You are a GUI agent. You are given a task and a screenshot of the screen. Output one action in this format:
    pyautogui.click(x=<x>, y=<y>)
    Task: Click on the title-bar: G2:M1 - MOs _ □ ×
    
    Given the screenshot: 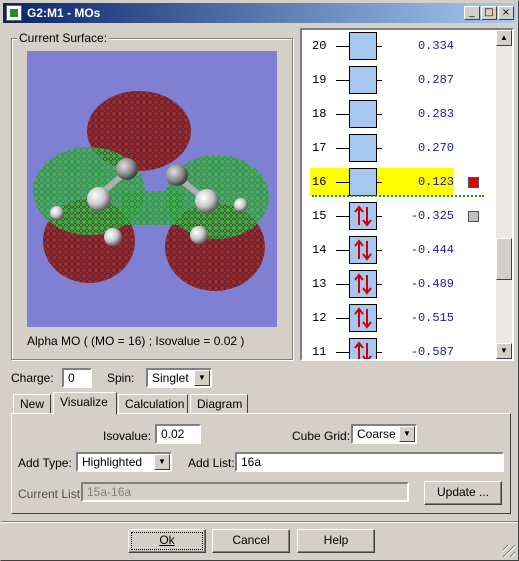 What is the action you would take?
    pyautogui.click(x=259, y=13)
    